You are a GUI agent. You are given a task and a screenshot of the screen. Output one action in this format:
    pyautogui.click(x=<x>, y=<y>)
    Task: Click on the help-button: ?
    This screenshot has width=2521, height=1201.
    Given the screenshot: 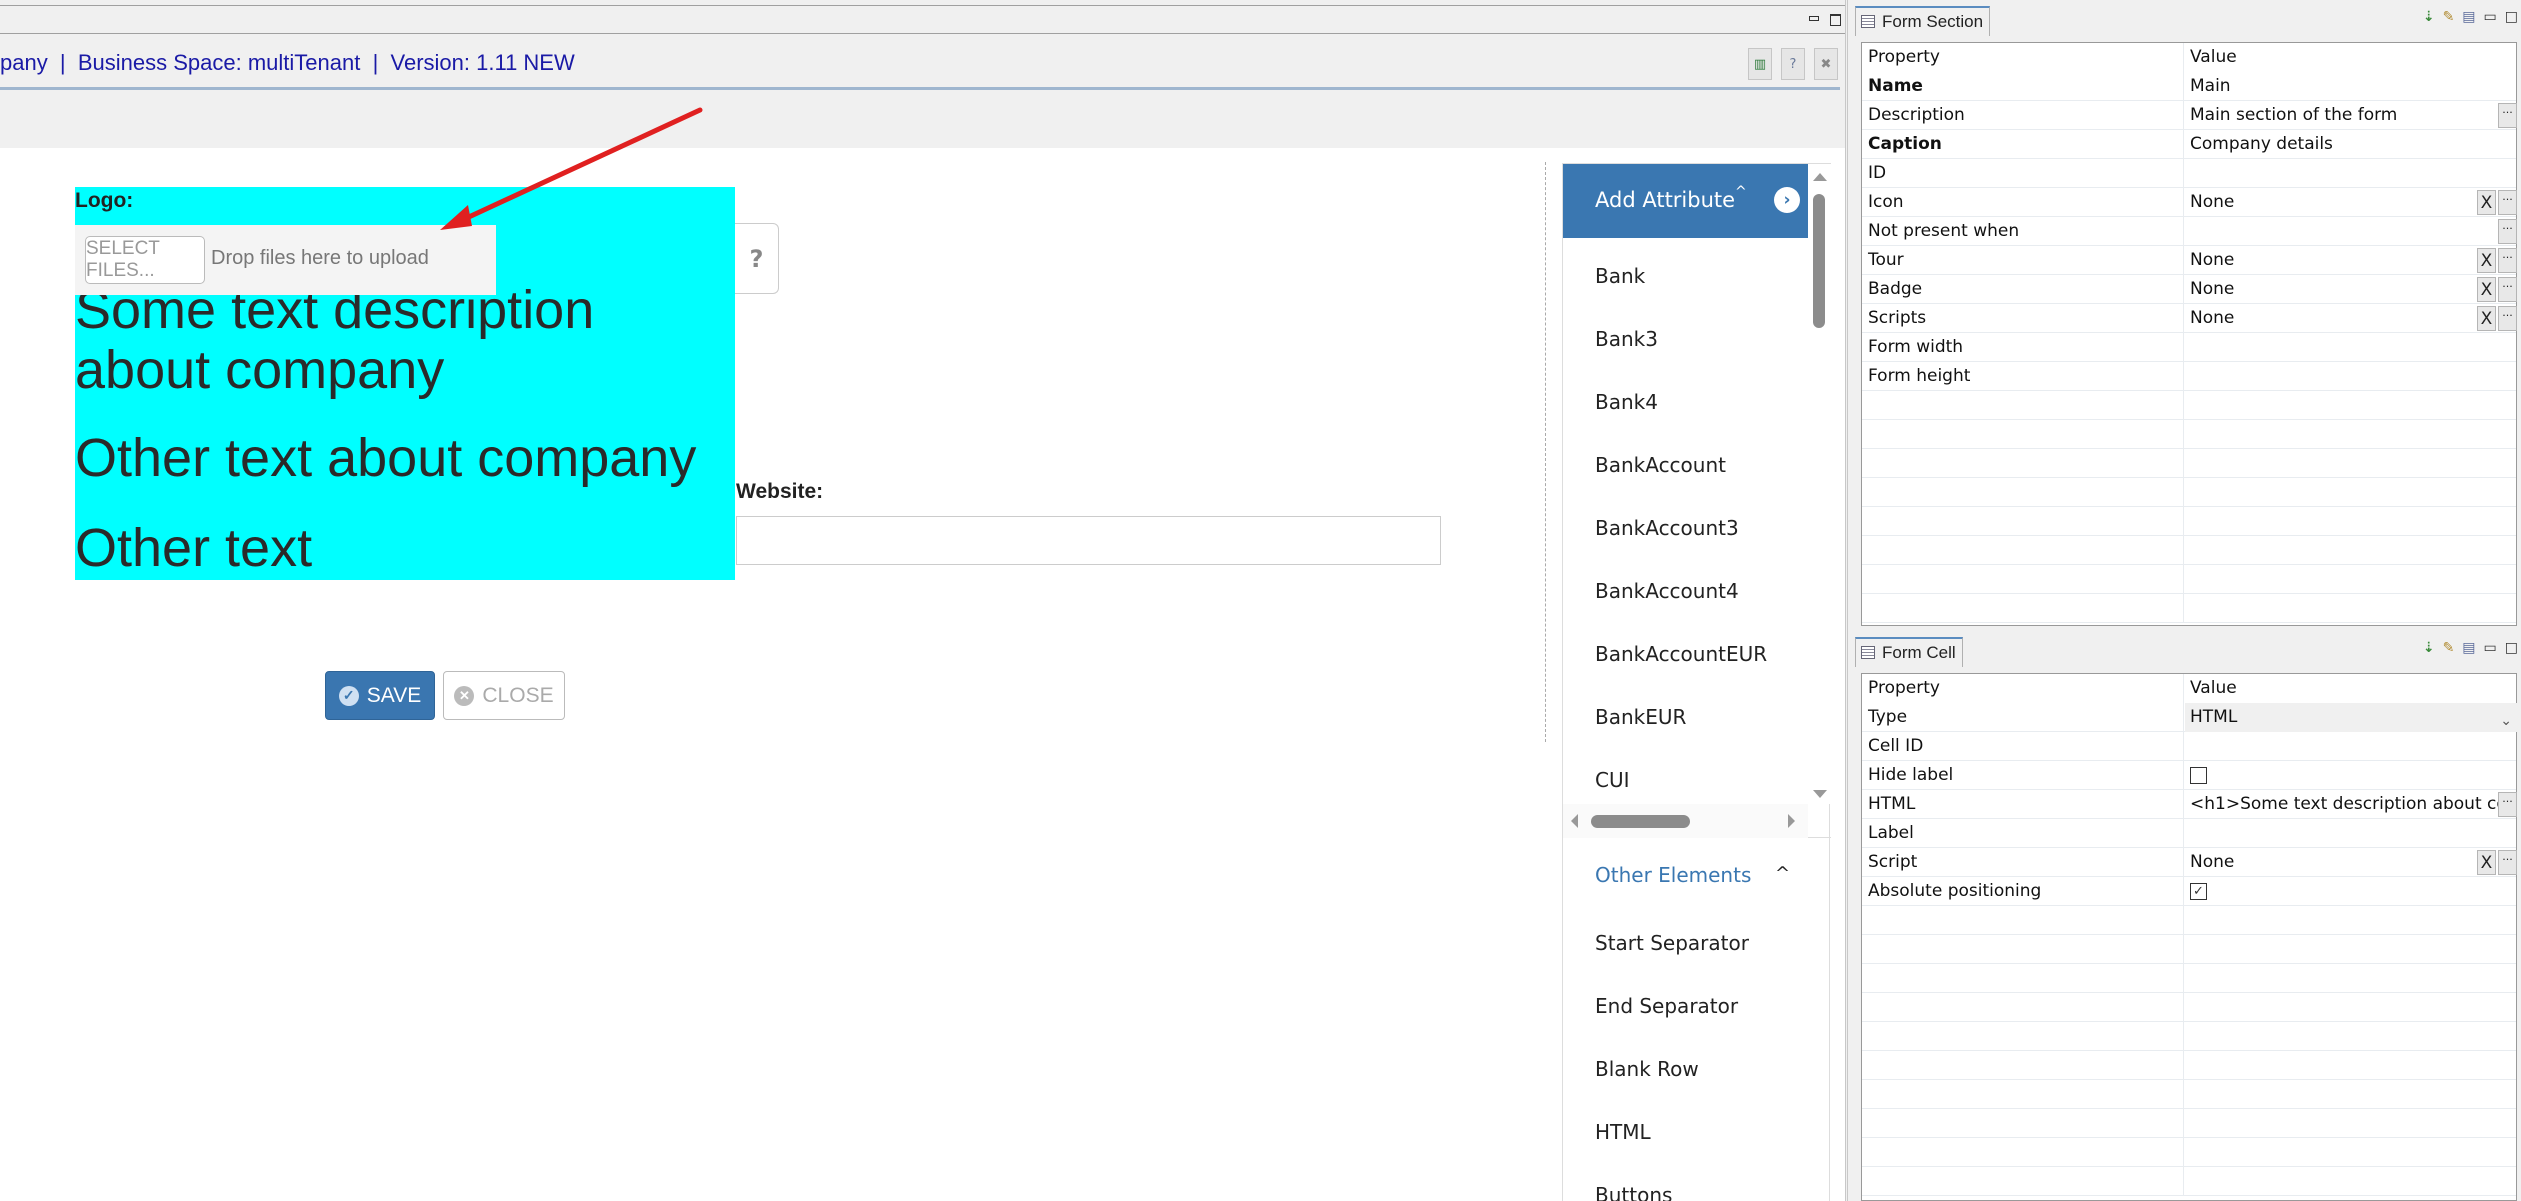 What is the action you would take?
    pyautogui.click(x=1793, y=64)
    